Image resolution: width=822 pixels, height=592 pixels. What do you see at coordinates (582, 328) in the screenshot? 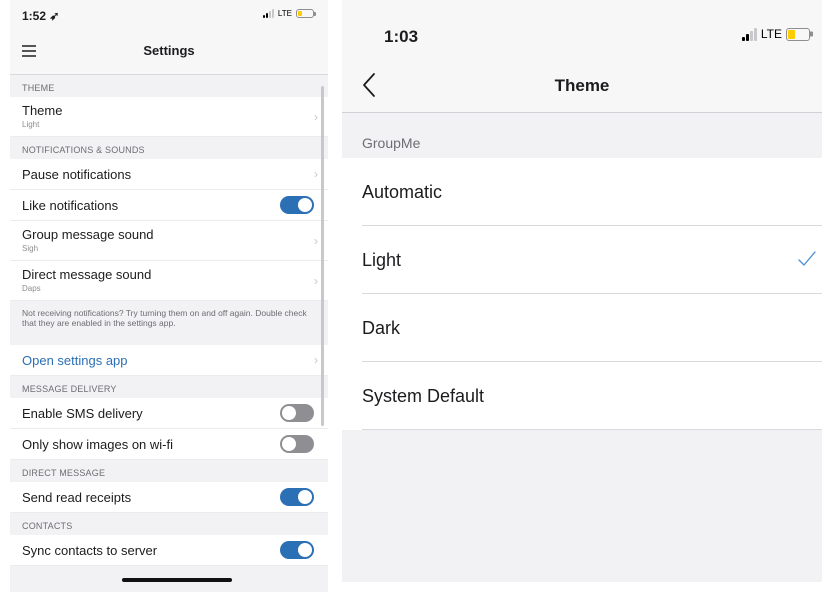
I see `theme-option-dark: Dark` at bounding box center [582, 328].